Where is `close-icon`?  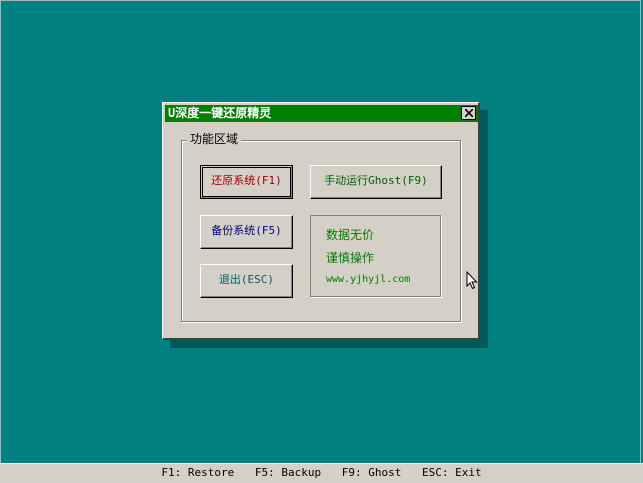
close-icon is located at coordinates (469, 113).